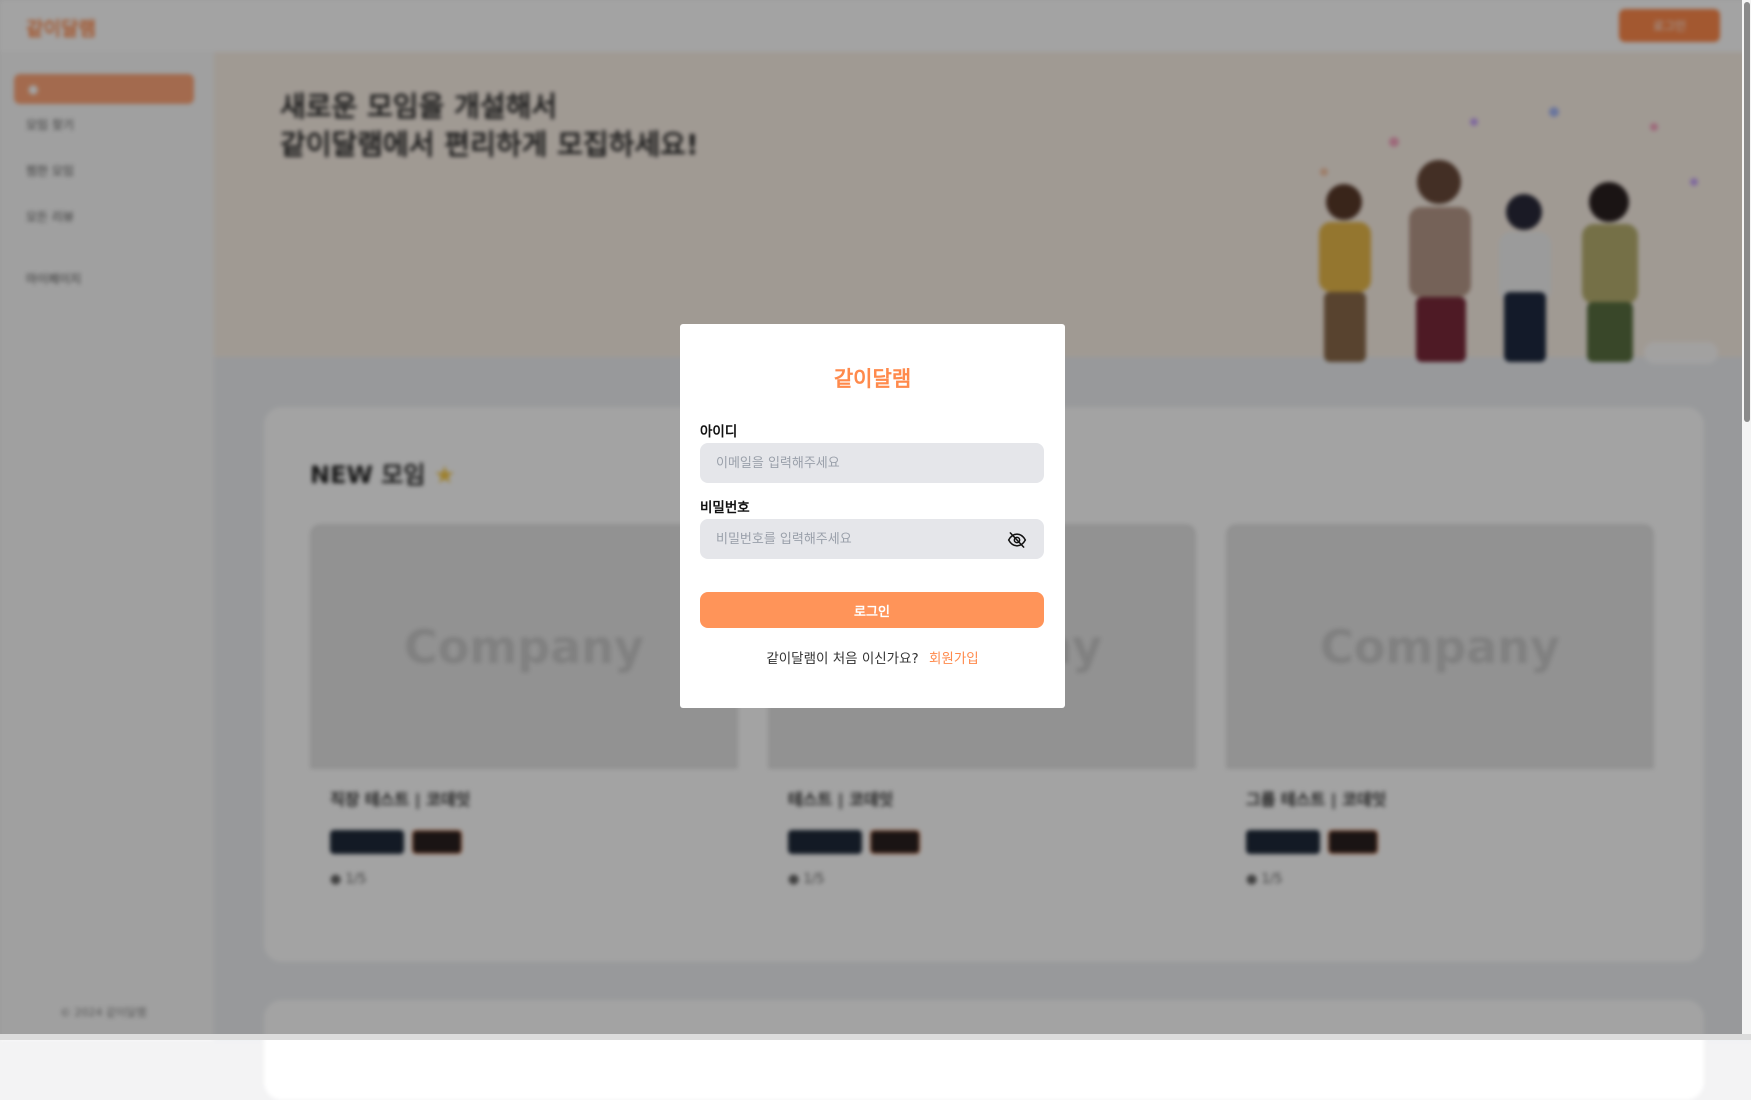  What do you see at coordinates (872, 539) in the screenshot?
I see `password-input` at bounding box center [872, 539].